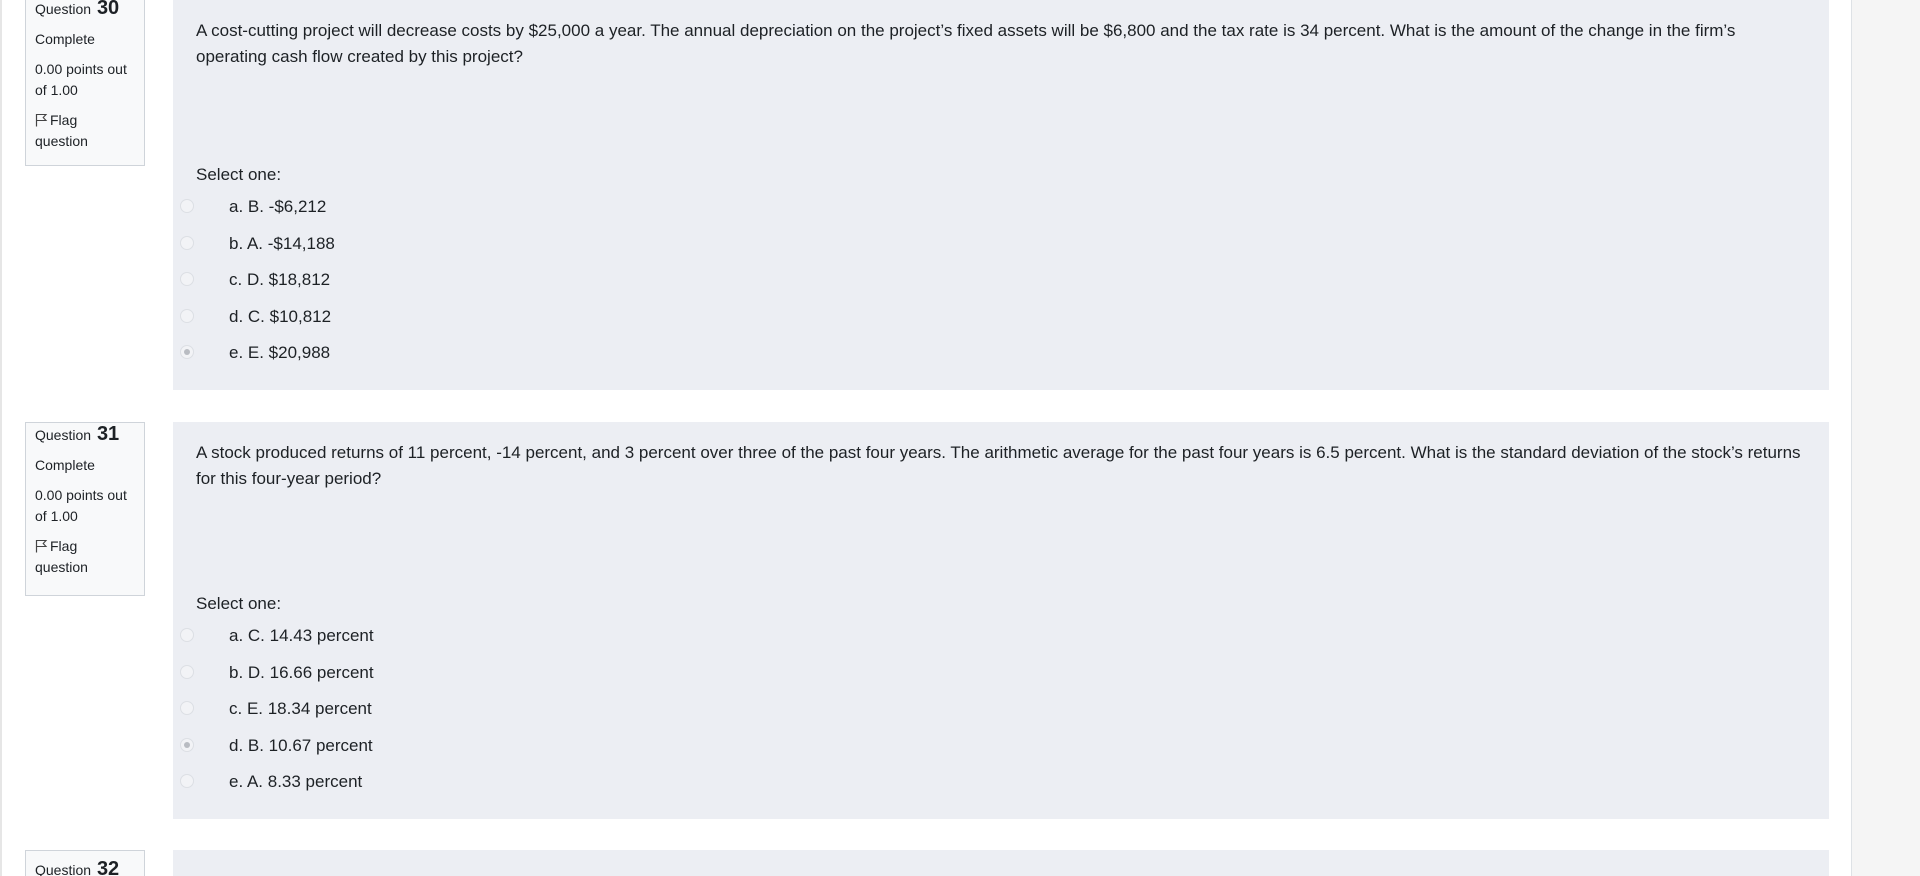 This screenshot has height=876, width=1920. What do you see at coordinates (925, 643) in the screenshot?
I see `answer-option-a: a. C. 14.43 percent` at bounding box center [925, 643].